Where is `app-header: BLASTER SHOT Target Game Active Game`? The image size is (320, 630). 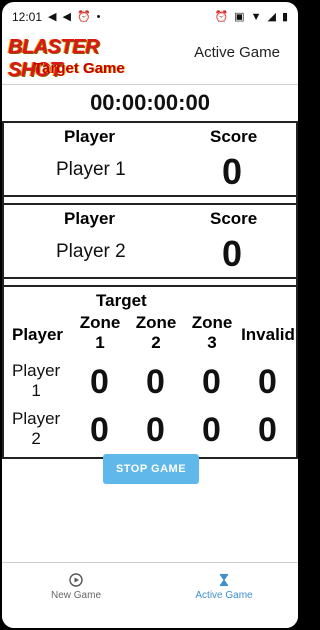
app-header: BLASTER SHOT Target Game Active Game is located at coordinates (150, 58).